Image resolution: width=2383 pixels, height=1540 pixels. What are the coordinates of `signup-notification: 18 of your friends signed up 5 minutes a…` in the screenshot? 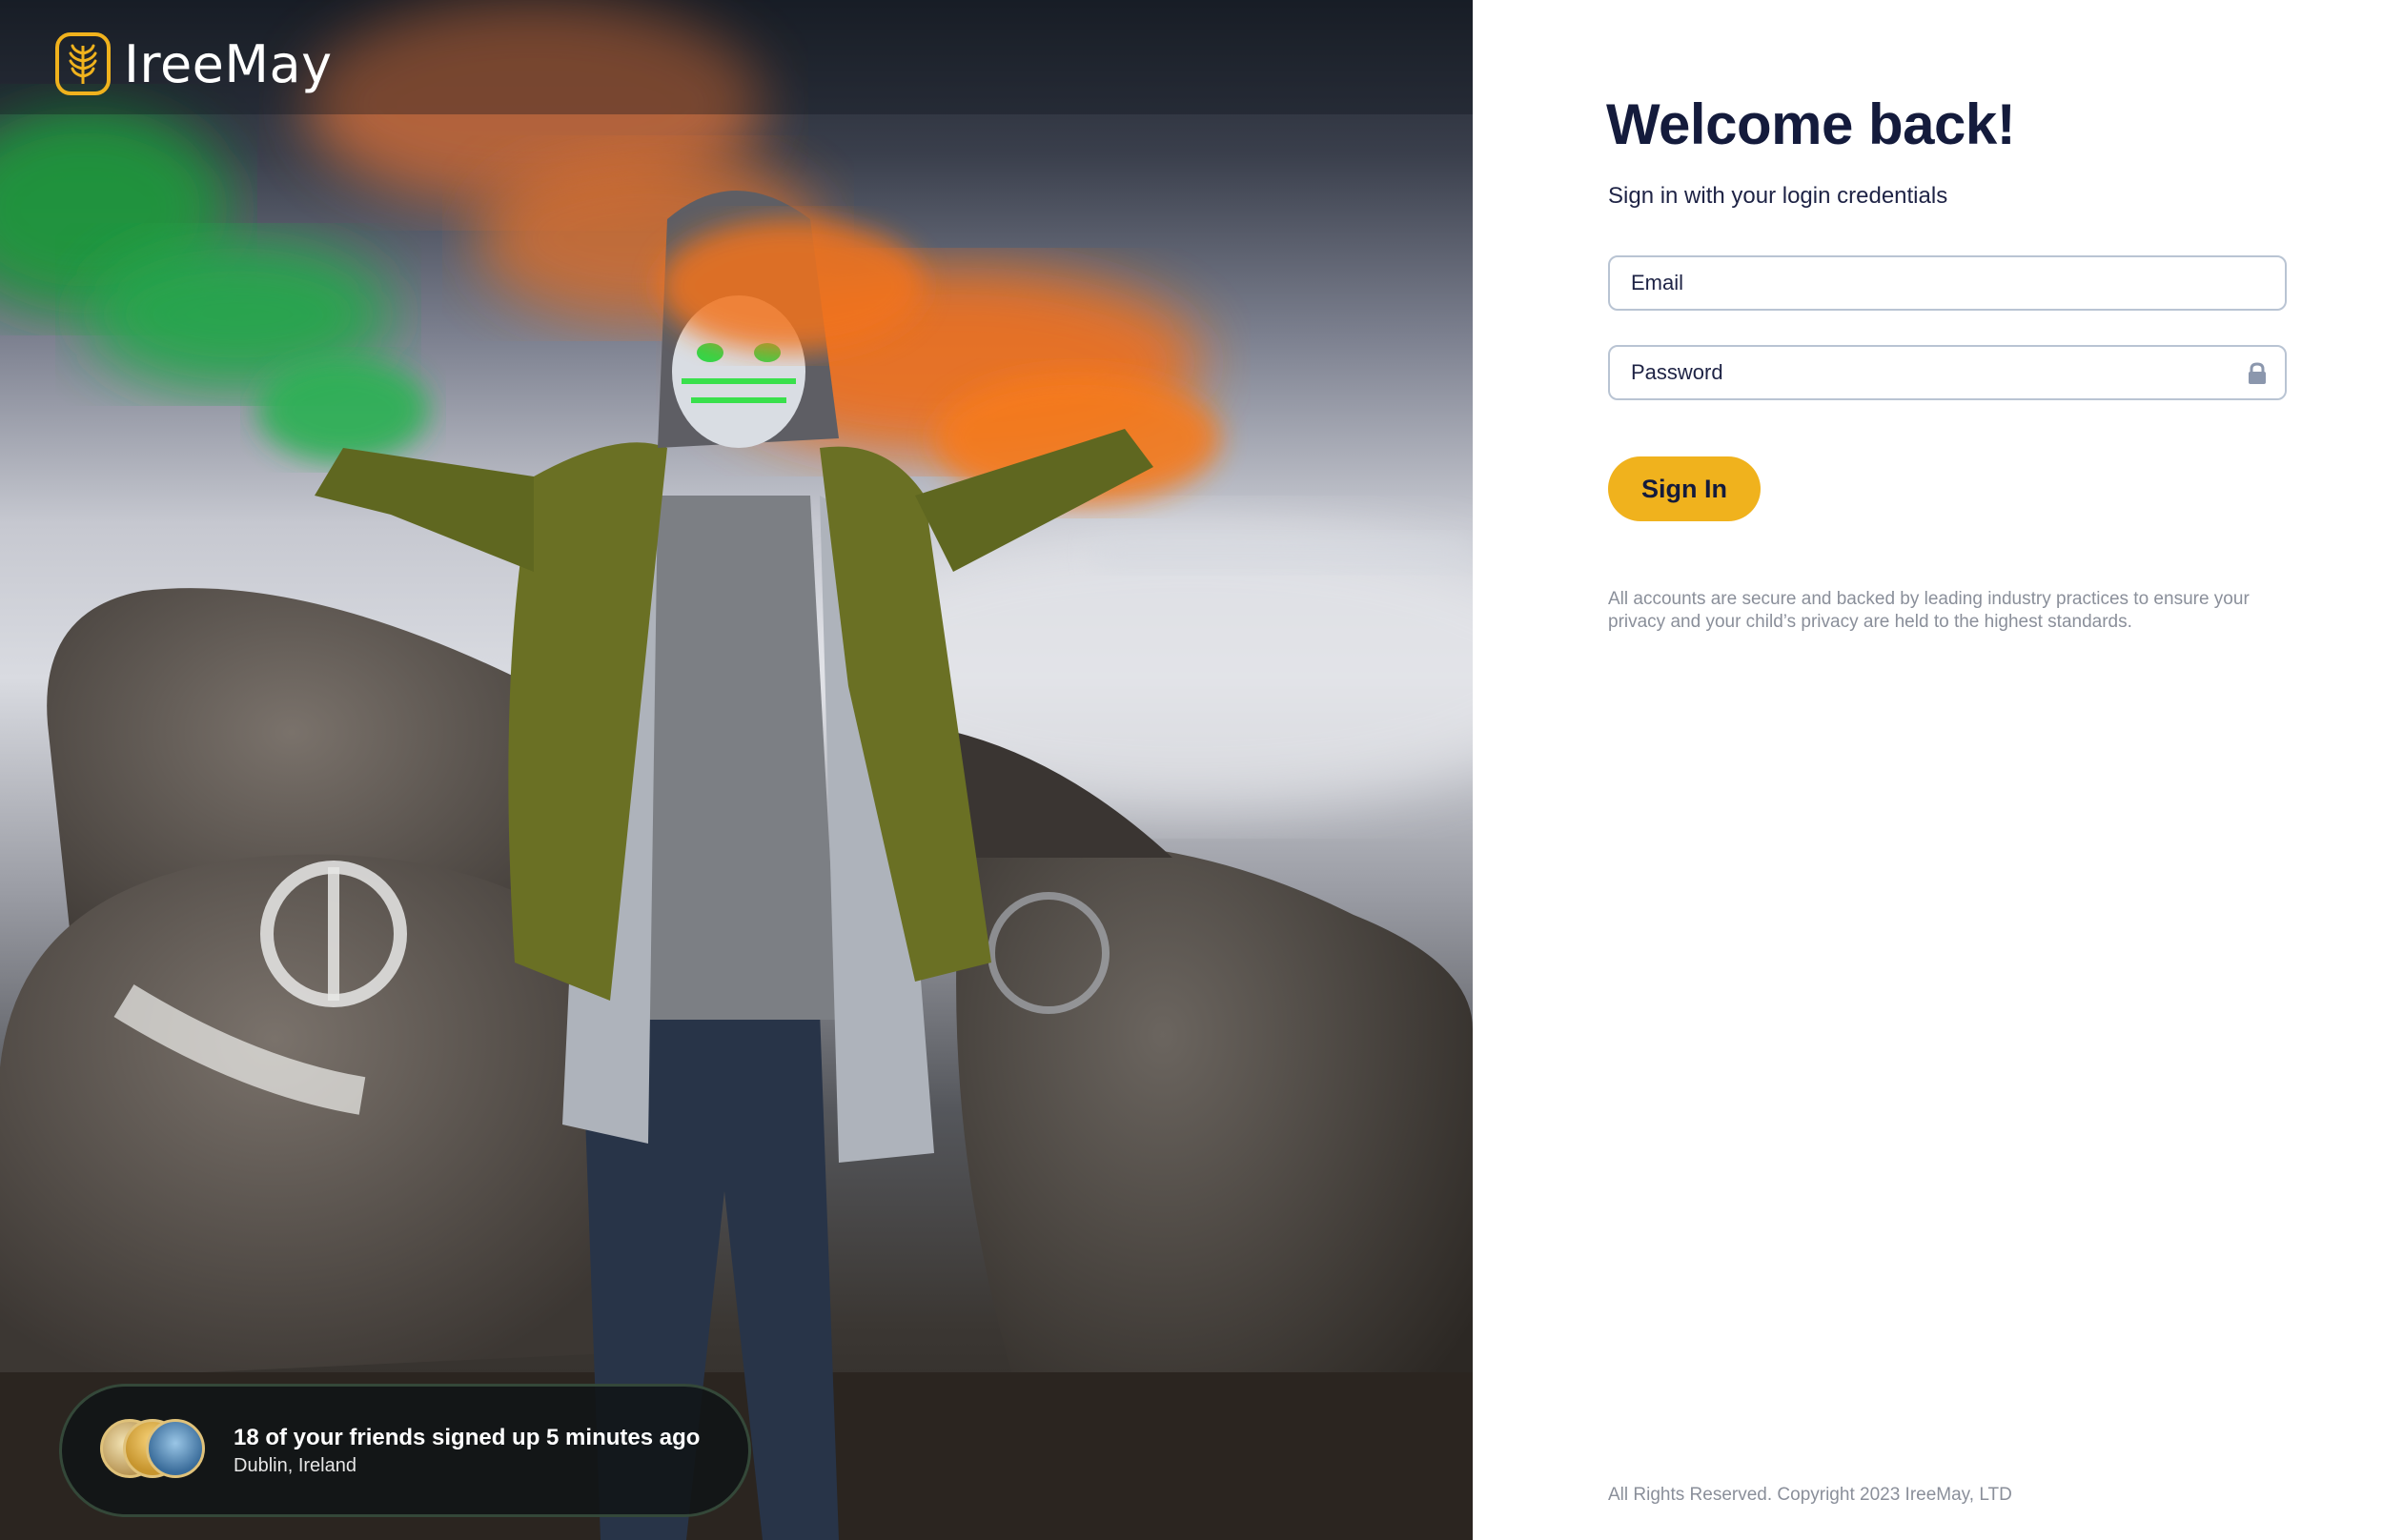 It's located at (405, 1450).